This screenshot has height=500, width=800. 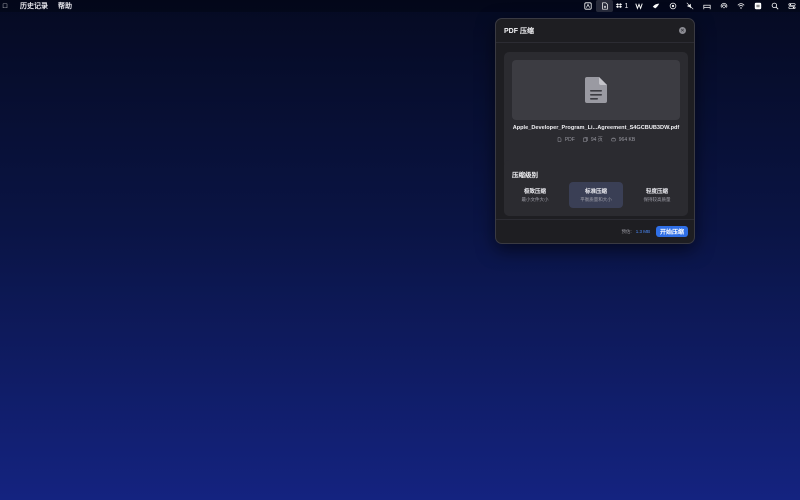 What do you see at coordinates (655, 6) in the screenshot?
I see `app-icon-bird` at bounding box center [655, 6].